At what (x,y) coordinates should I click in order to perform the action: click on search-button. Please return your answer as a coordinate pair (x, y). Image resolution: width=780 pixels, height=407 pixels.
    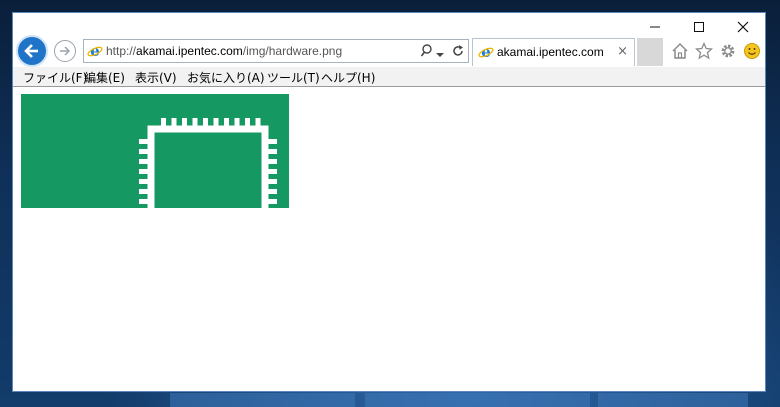
    Looking at the image, I should click on (427, 53).